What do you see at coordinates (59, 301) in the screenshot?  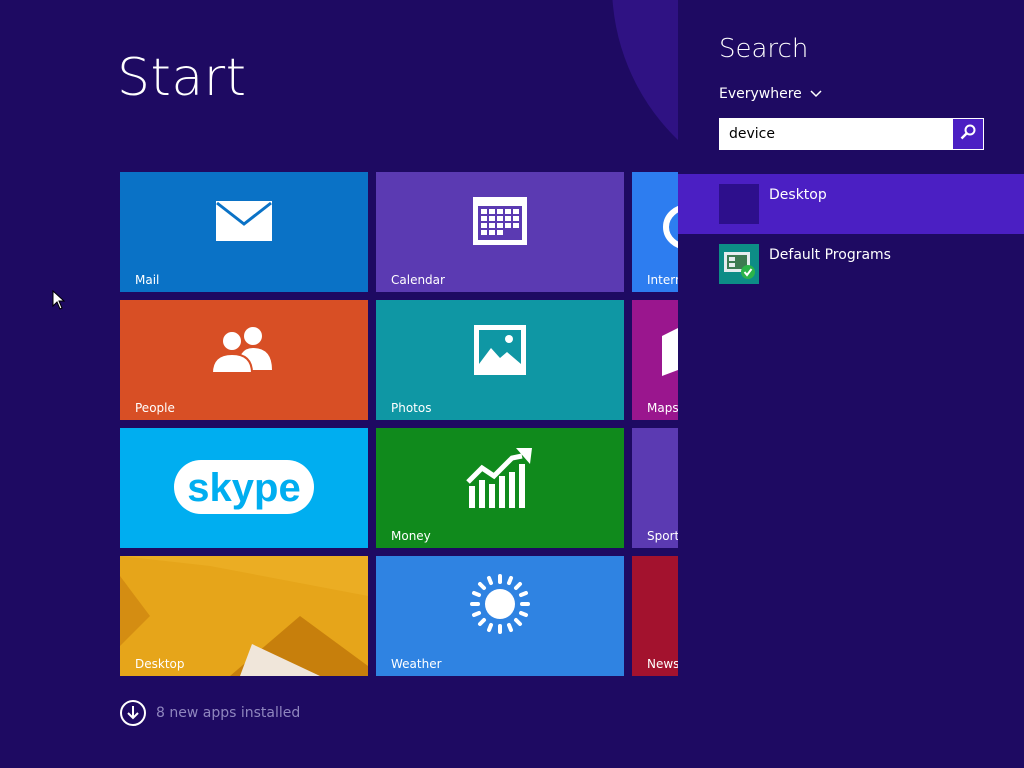 I see `mouse-cursor-icon` at bounding box center [59, 301].